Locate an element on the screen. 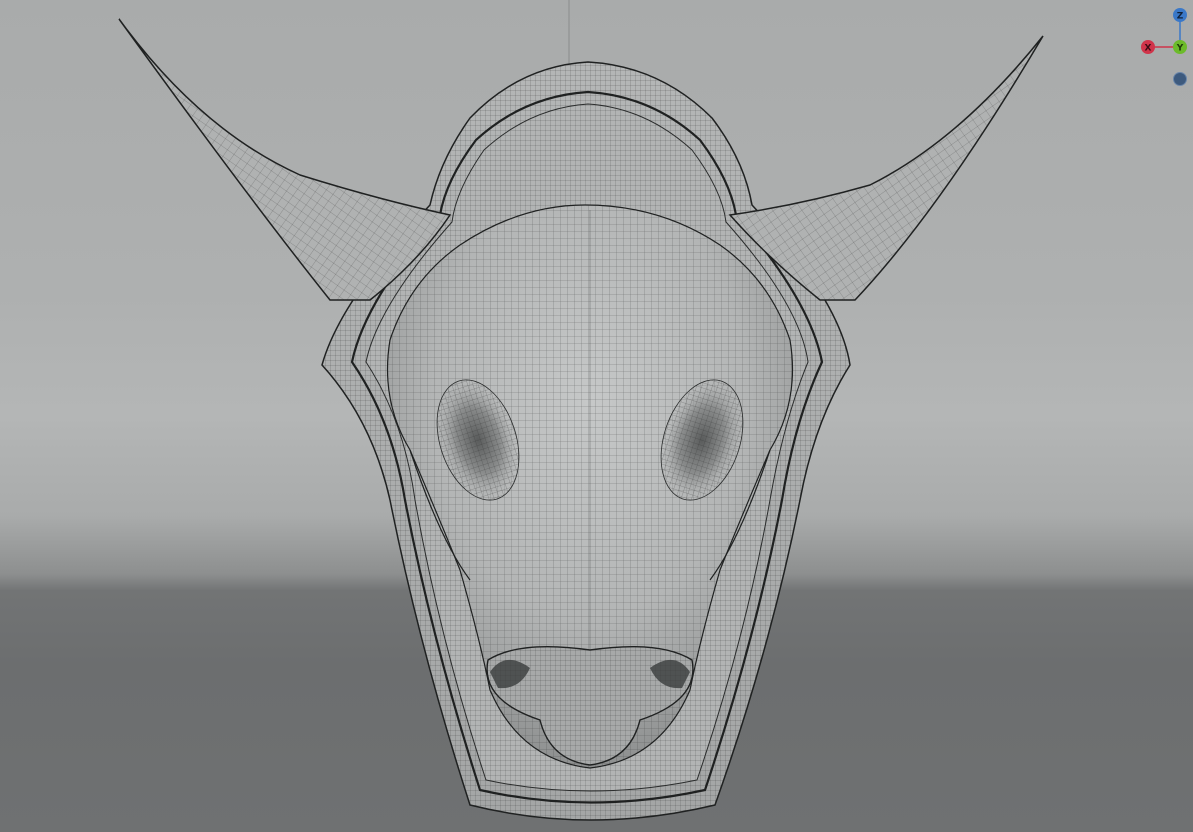  axis-gizmo: Z X Y is located at coordinates (1164, 49).